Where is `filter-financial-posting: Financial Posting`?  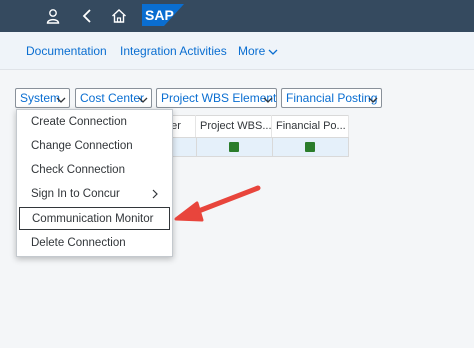 filter-financial-posting: Financial Posting is located at coordinates (331, 98).